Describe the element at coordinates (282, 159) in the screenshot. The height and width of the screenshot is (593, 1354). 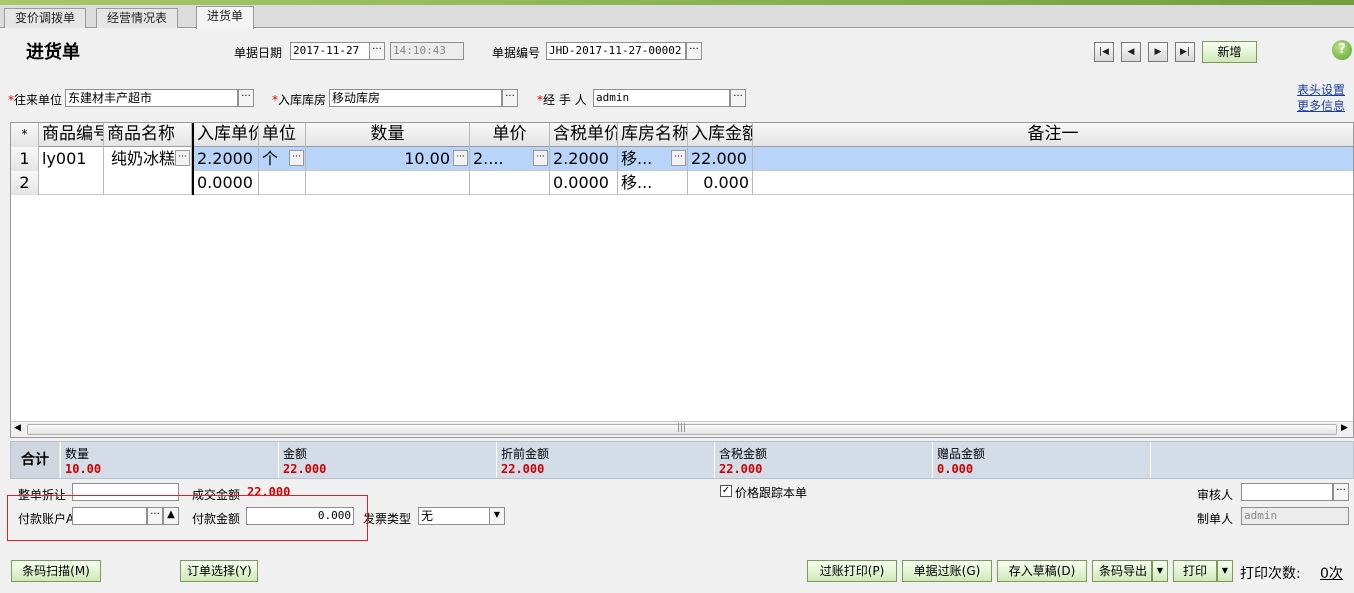
I see `cell-unit: 个 ···` at that location.